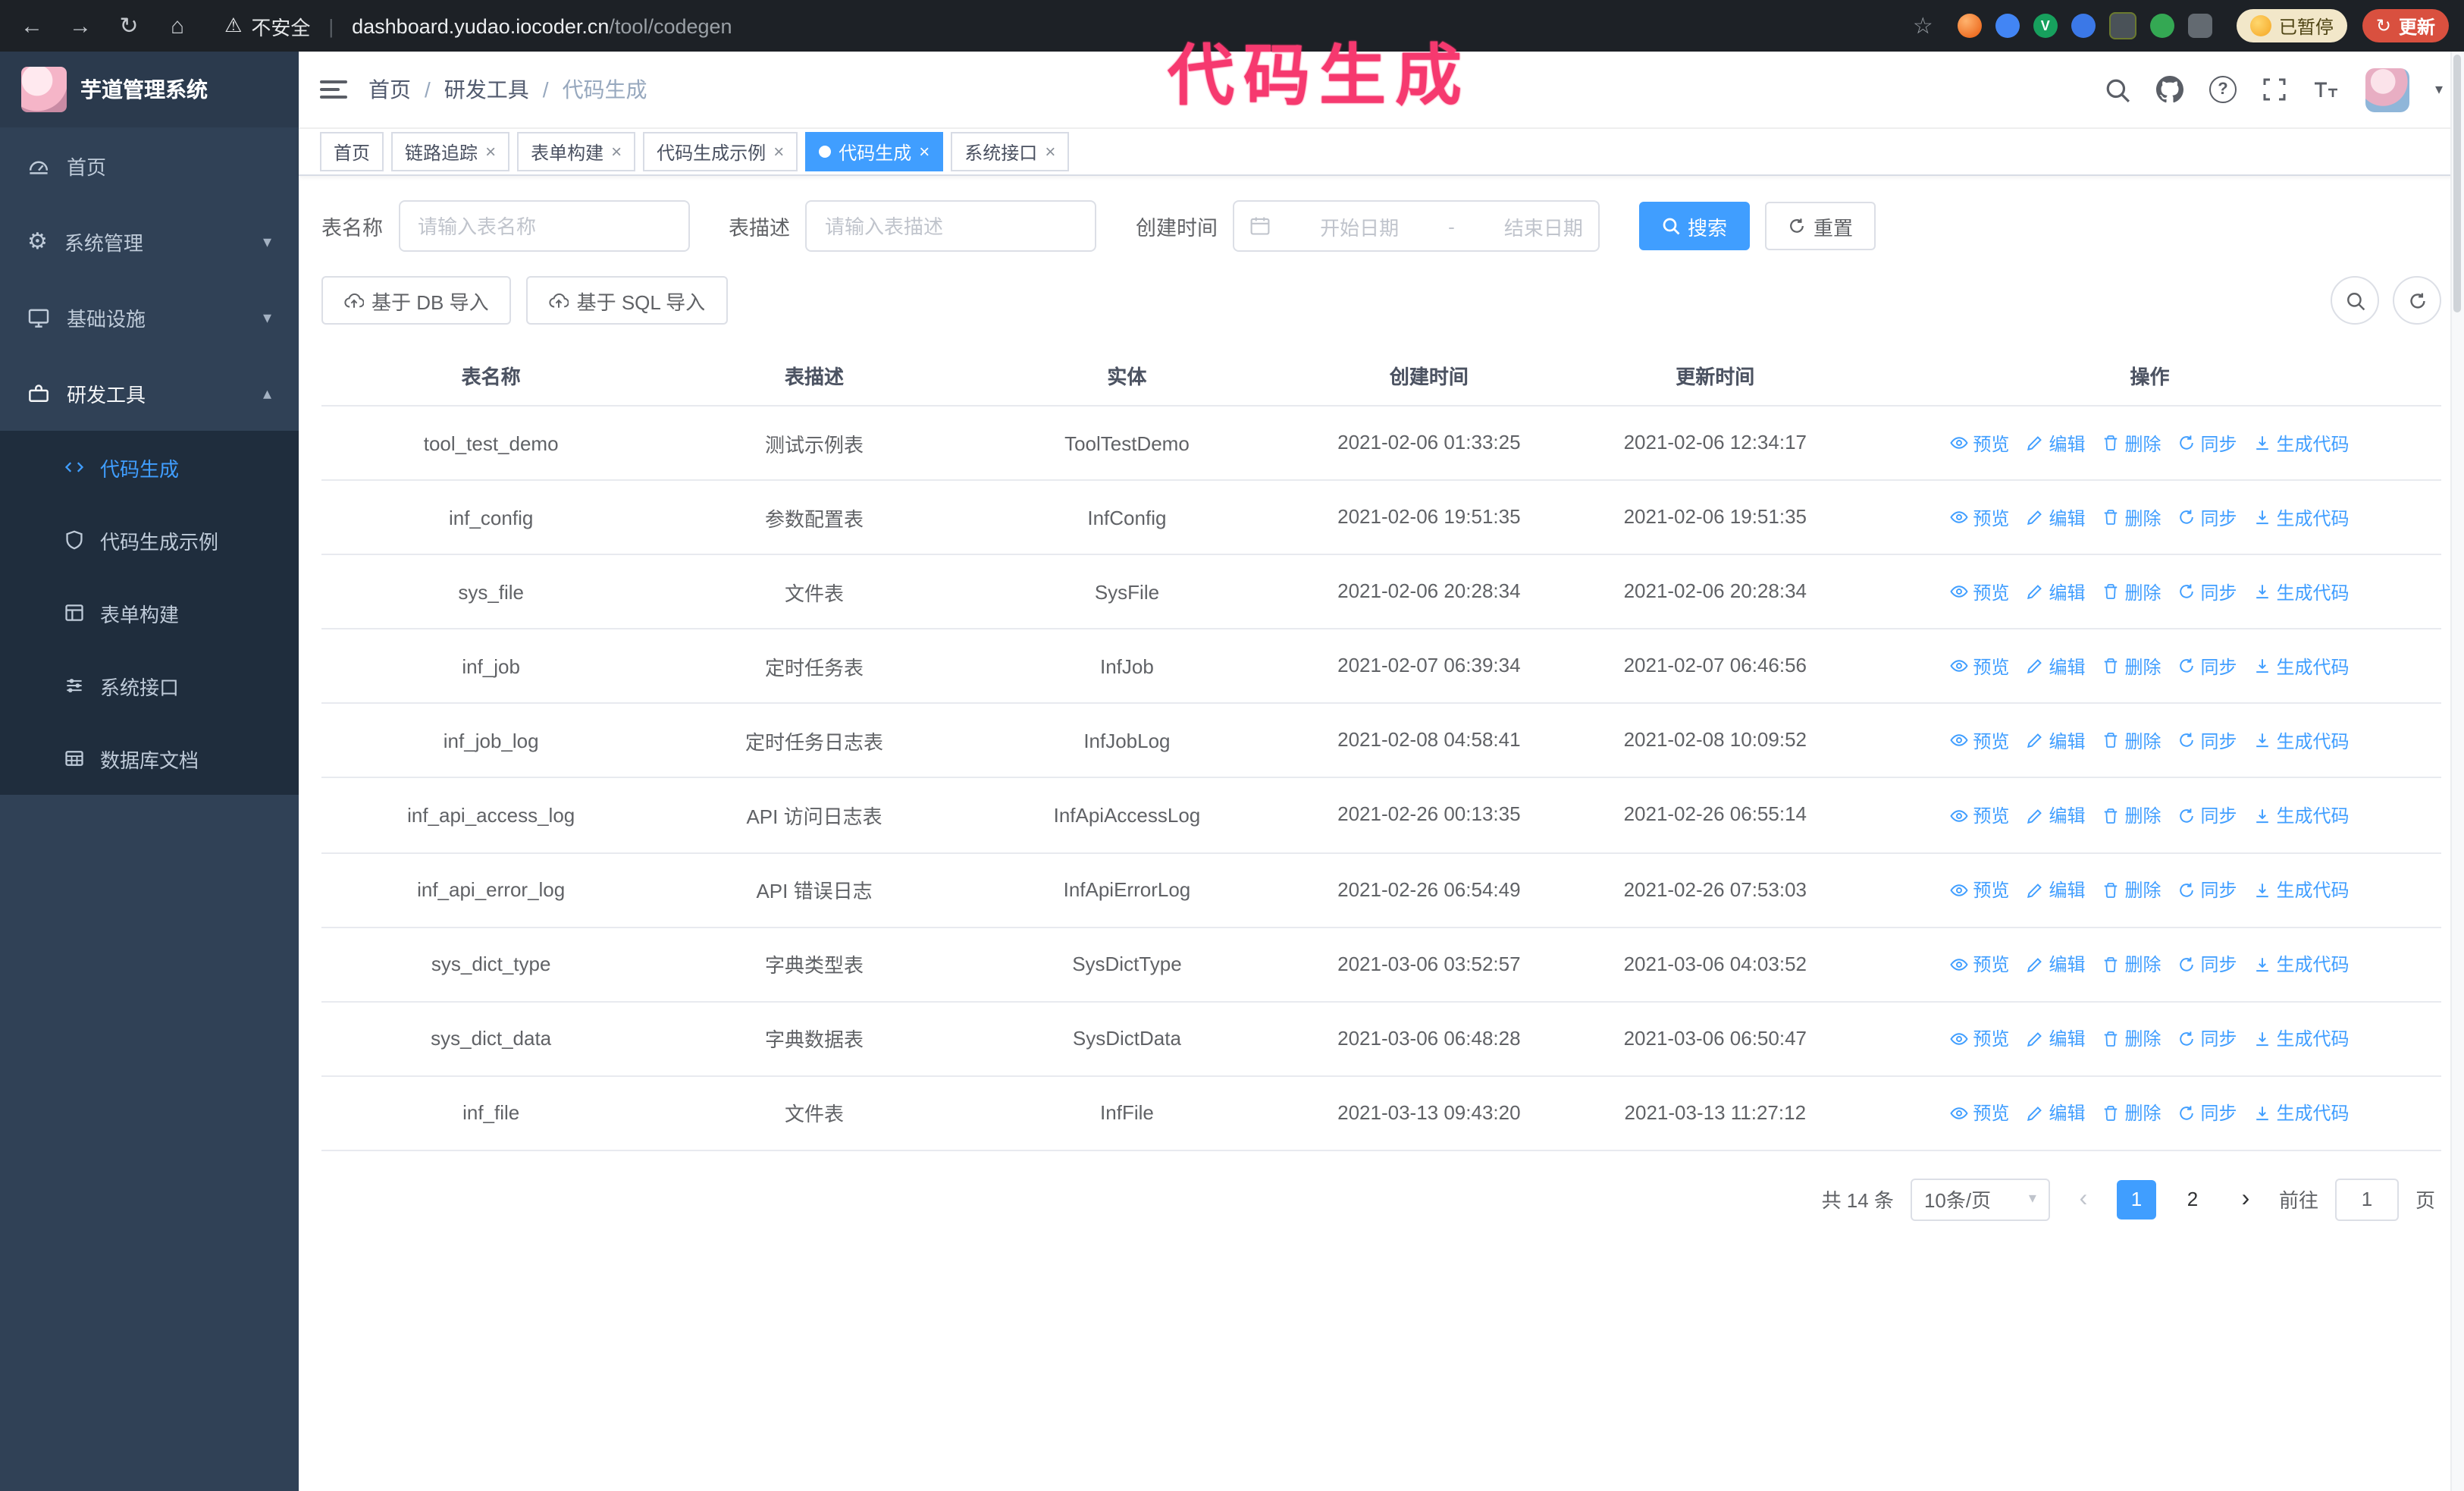 Image resolution: width=2464 pixels, height=1491 pixels. Describe the element at coordinates (150, 89) in the screenshot. I see `logo: 芋道管理系统` at that location.